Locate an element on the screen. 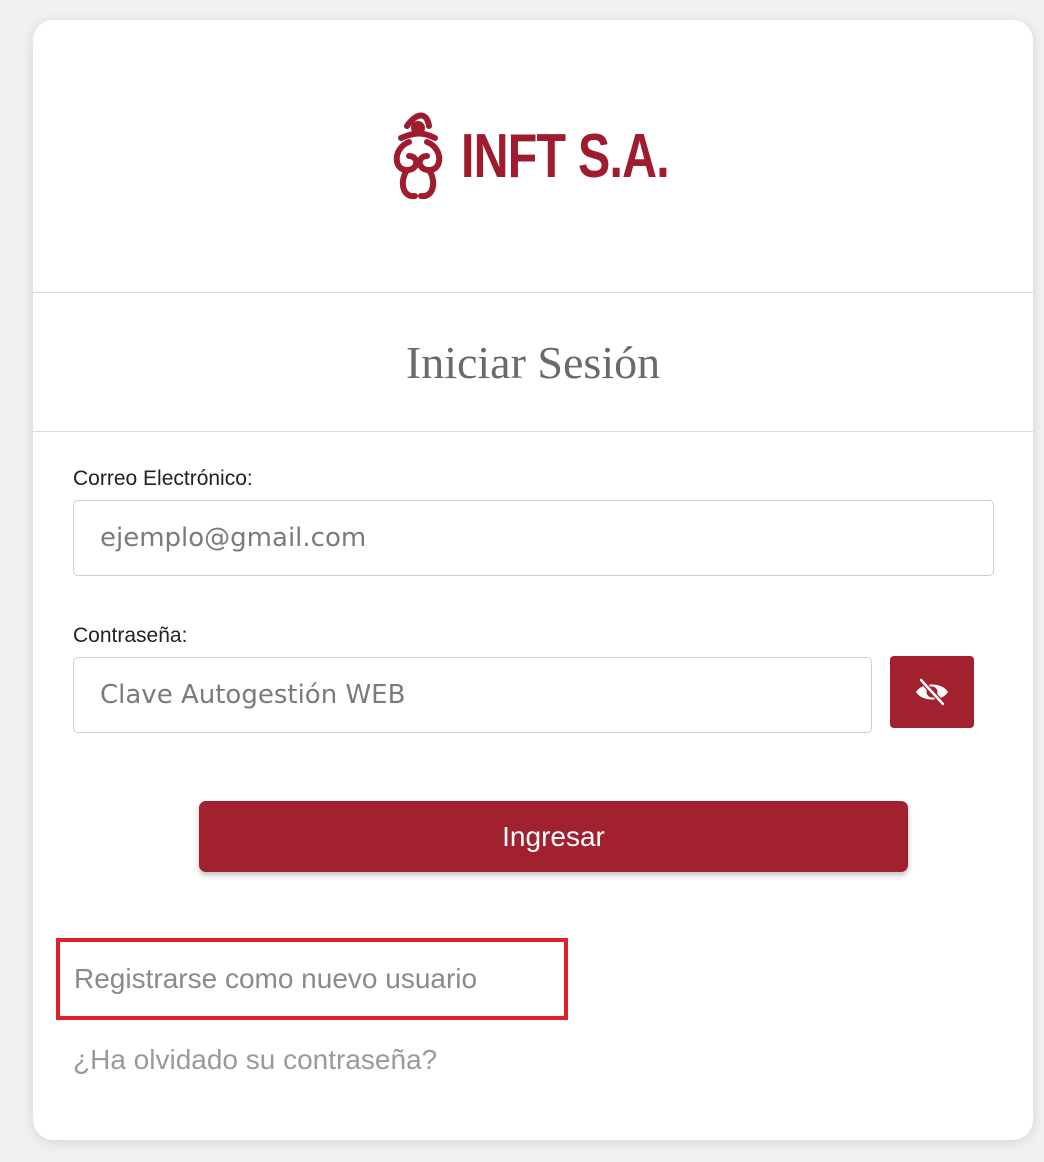  register-link: Registrarse como nuevo usuario is located at coordinates (275, 979).